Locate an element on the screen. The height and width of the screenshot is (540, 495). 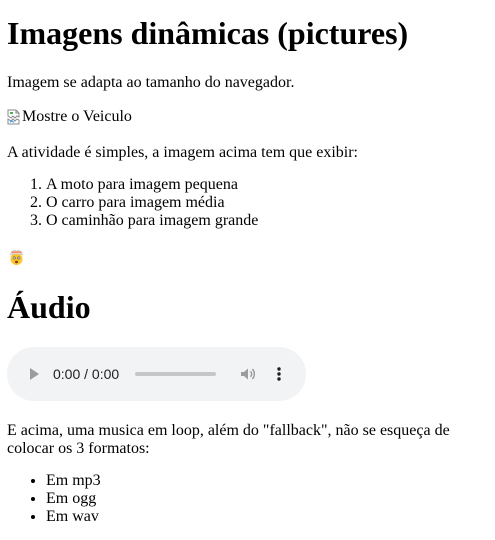
audio-time: 0:00 / 0:00 is located at coordinates (86, 374).